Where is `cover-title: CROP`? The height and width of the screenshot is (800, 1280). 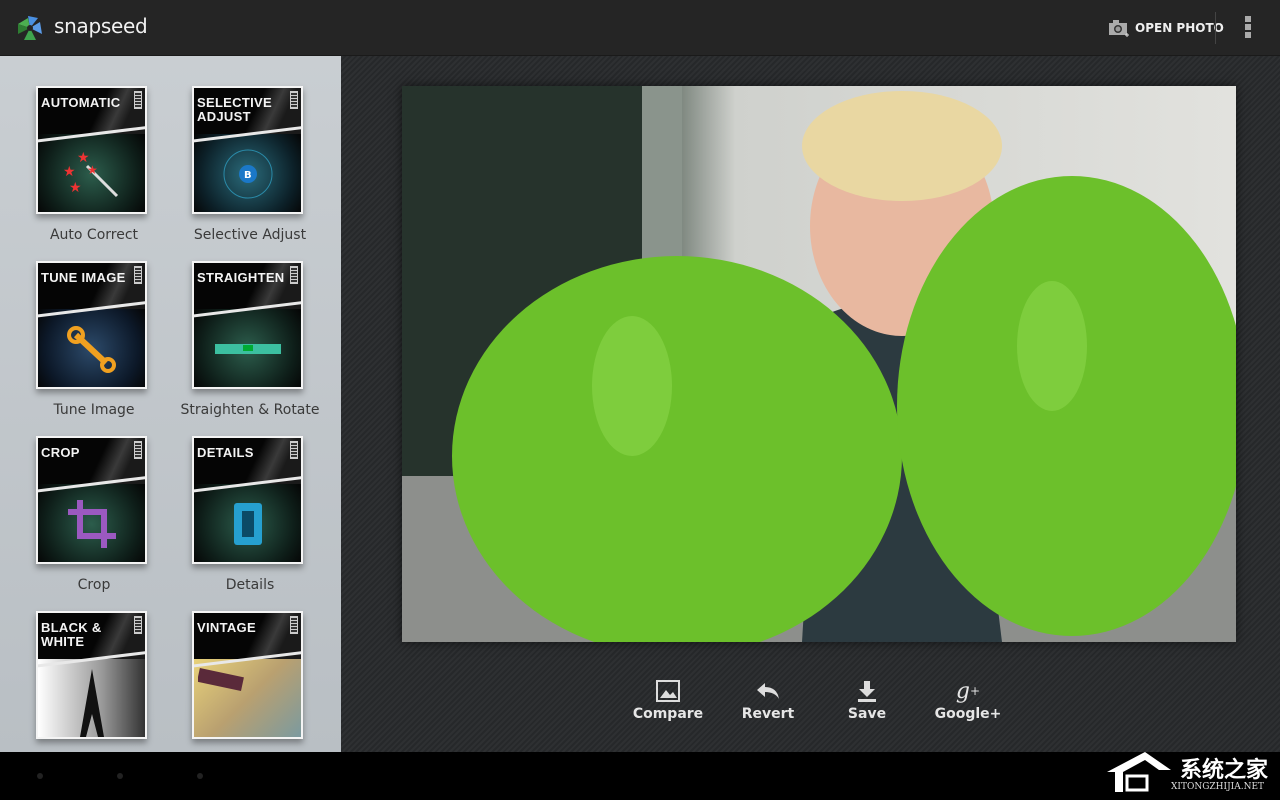
cover-title: CROP is located at coordinates (60, 452).